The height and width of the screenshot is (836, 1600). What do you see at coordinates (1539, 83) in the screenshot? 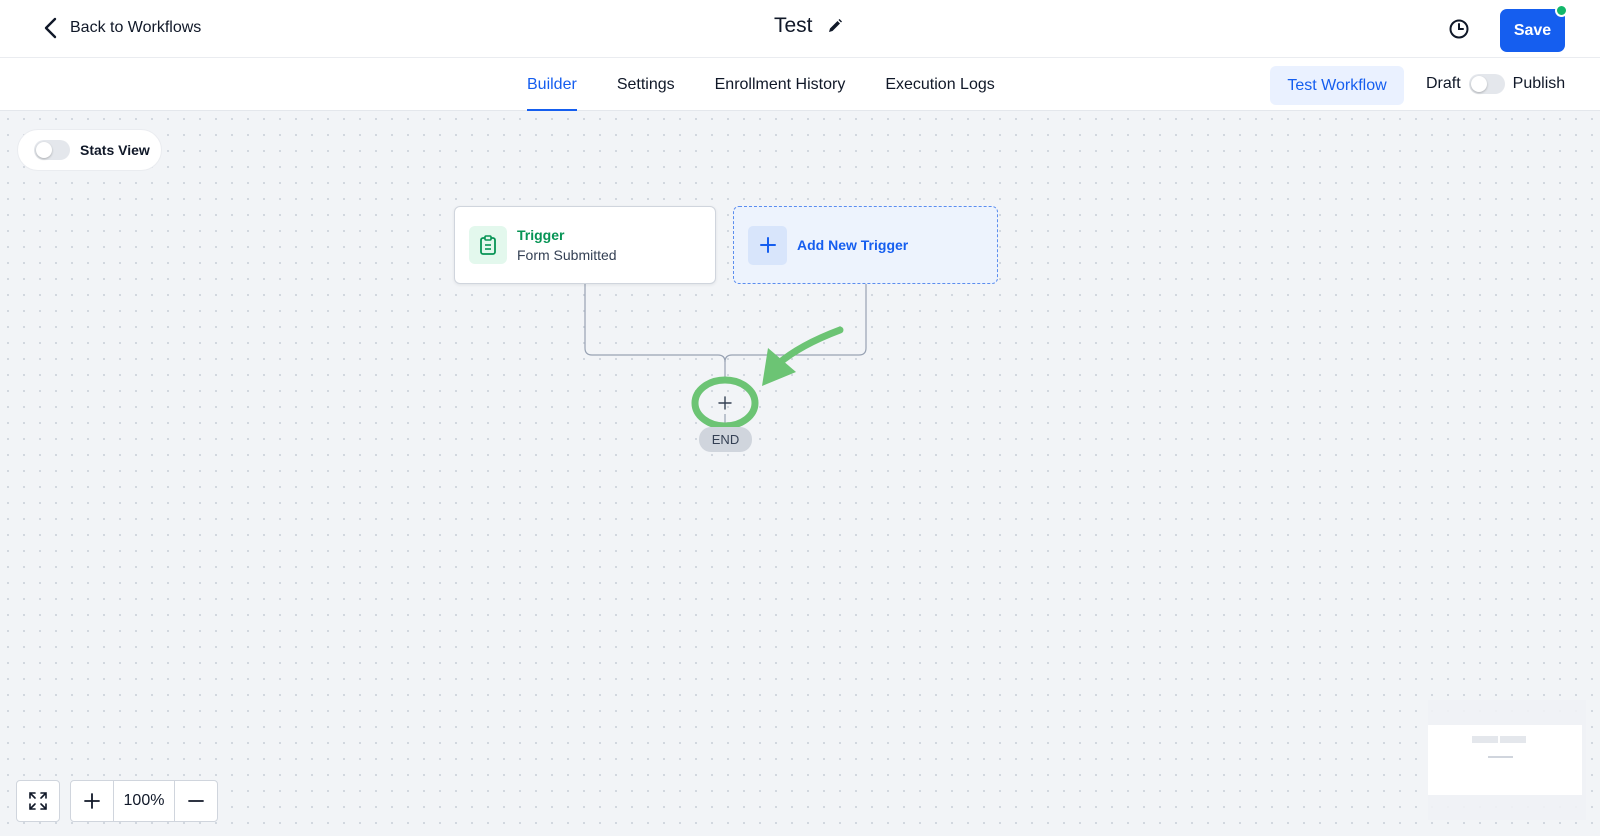
I see `publish-label: Publish` at bounding box center [1539, 83].